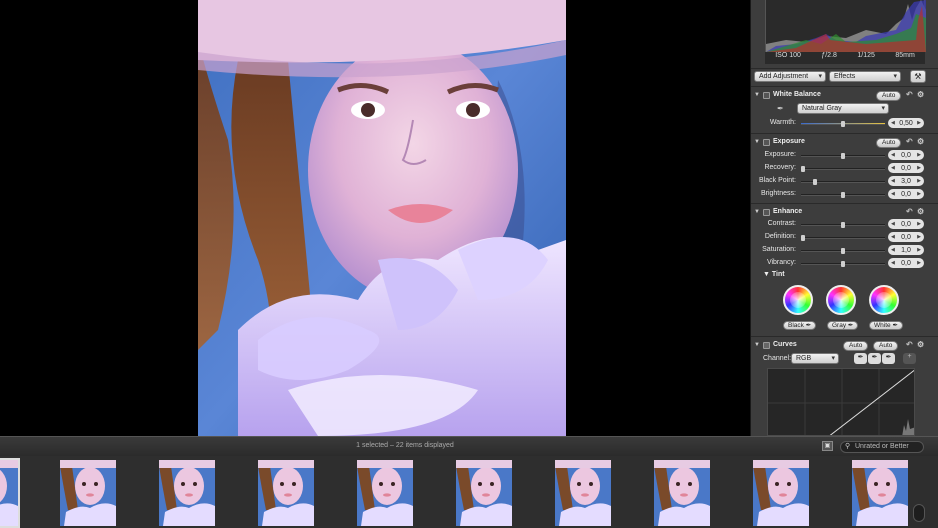 The image size is (938, 528). What do you see at coordinates (856, 346) in the screenshot?
I see `curves-auto-button: Auto` at bounding box center [856, 346].